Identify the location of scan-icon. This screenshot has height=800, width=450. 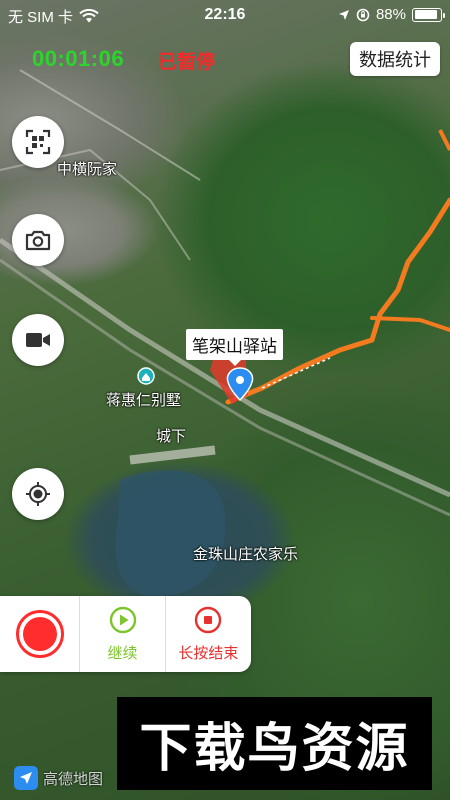
(38, 142).